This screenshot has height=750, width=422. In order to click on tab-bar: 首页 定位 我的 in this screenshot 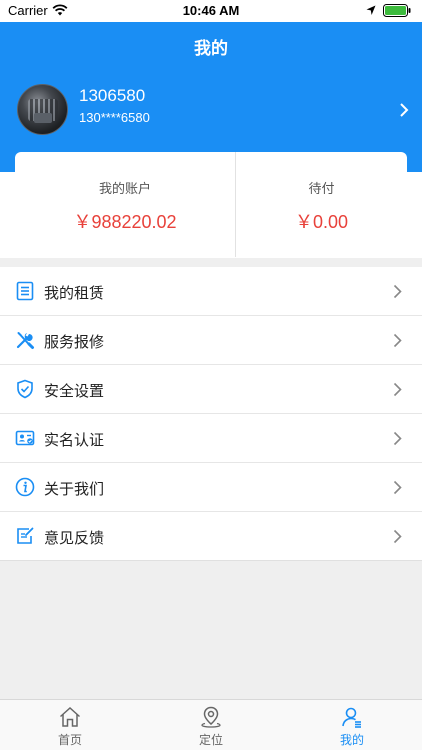, I will do `click(211, 724)`.